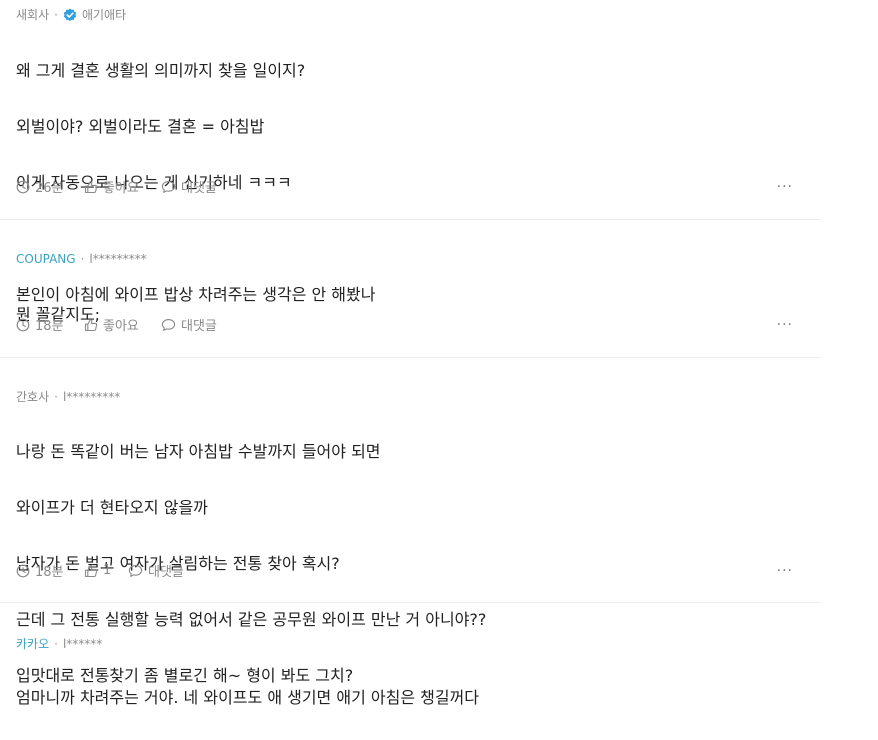 The image size is (878, 740). What do you see at coordinates (82, 644) in the screenshot?
I see `author-name: l******` at bounding box center [82, 644].